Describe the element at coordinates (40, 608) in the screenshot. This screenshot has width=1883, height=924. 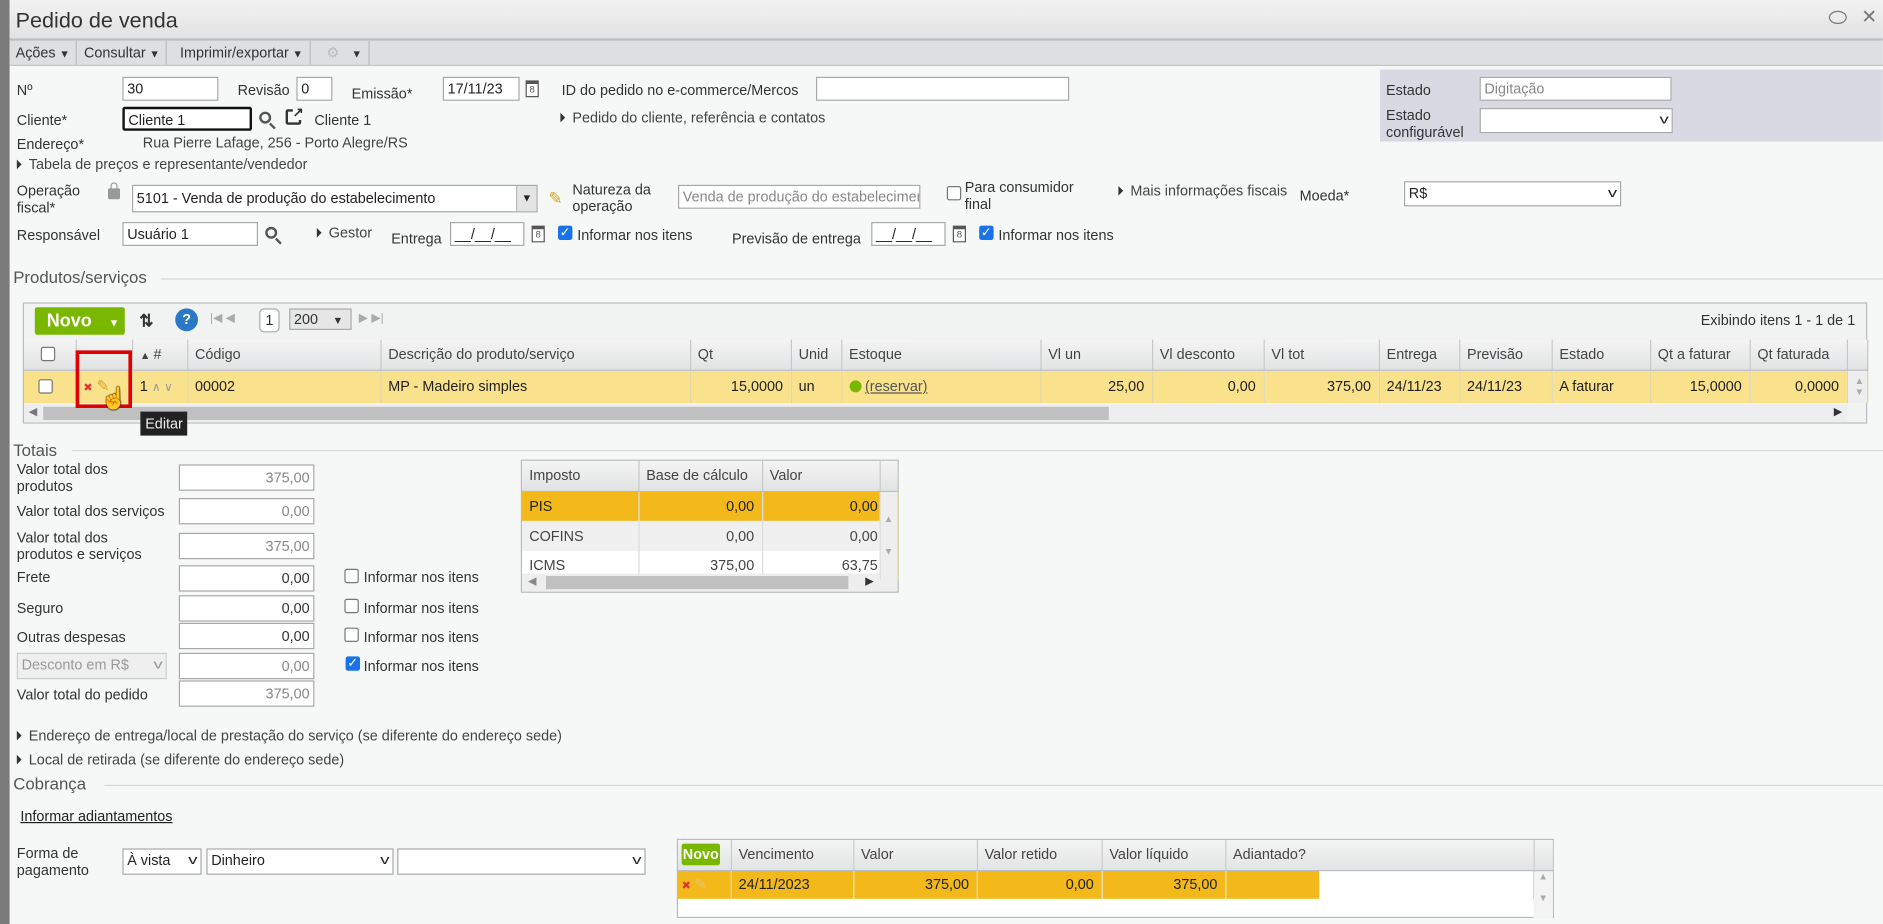
I see `seguro-label: Seguro` at that location.